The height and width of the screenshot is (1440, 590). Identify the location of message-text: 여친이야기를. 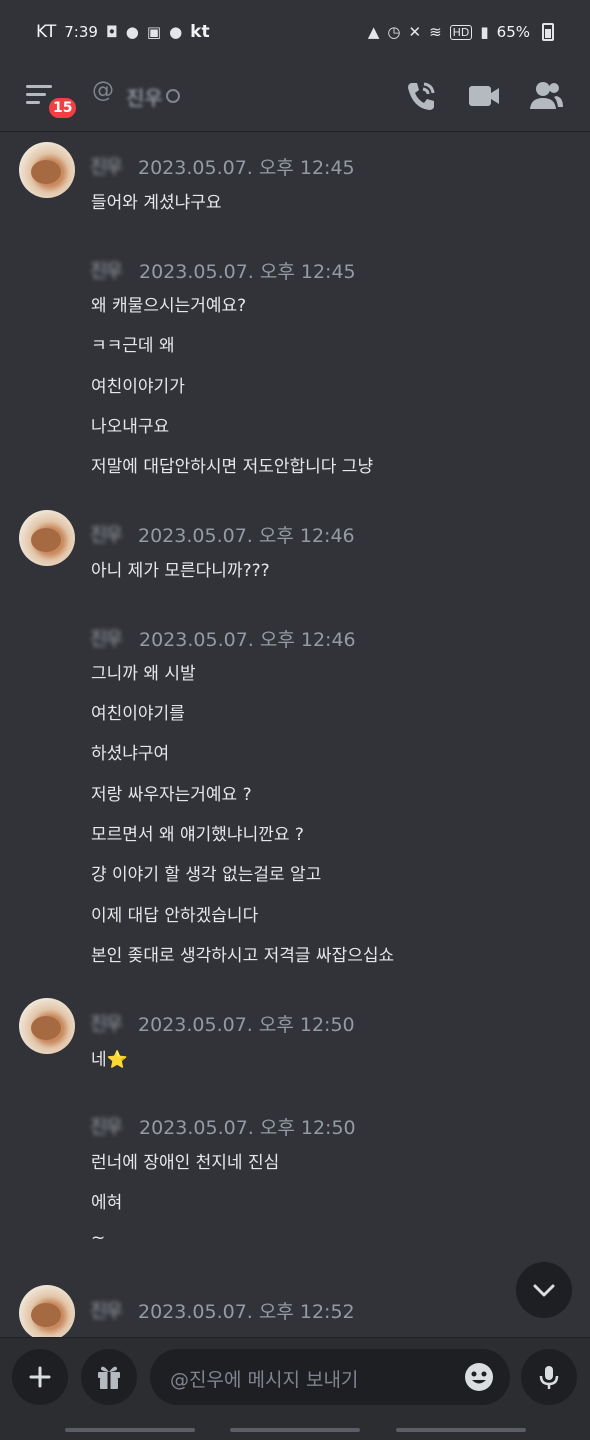
(138, 714).